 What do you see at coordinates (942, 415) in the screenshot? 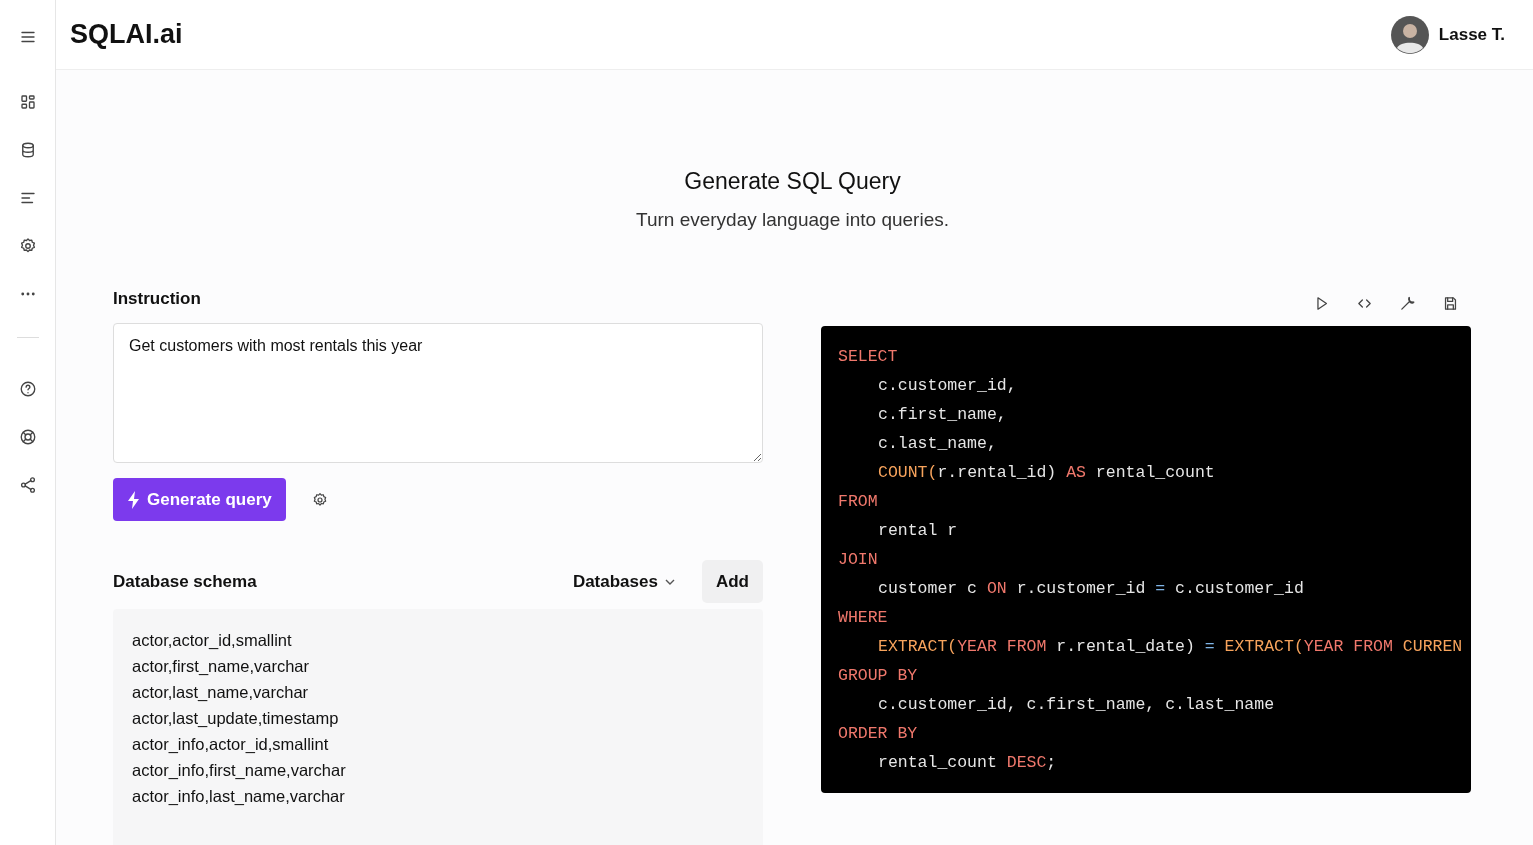
I see `code-line: c.first_name,` at bounding box center [942, 415].